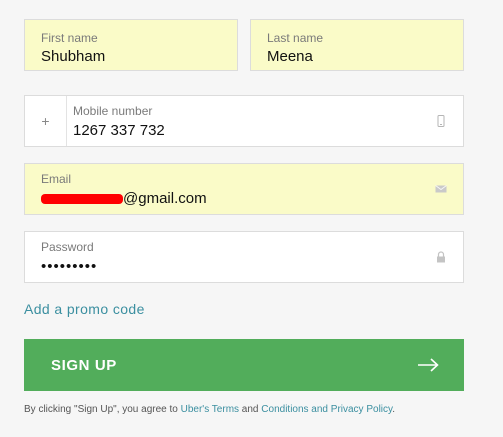  What do you see at coordinates (244, 365) in the screenshot?
I see `sign-up-button: SIGN UP` at bounding box center [244, 365].